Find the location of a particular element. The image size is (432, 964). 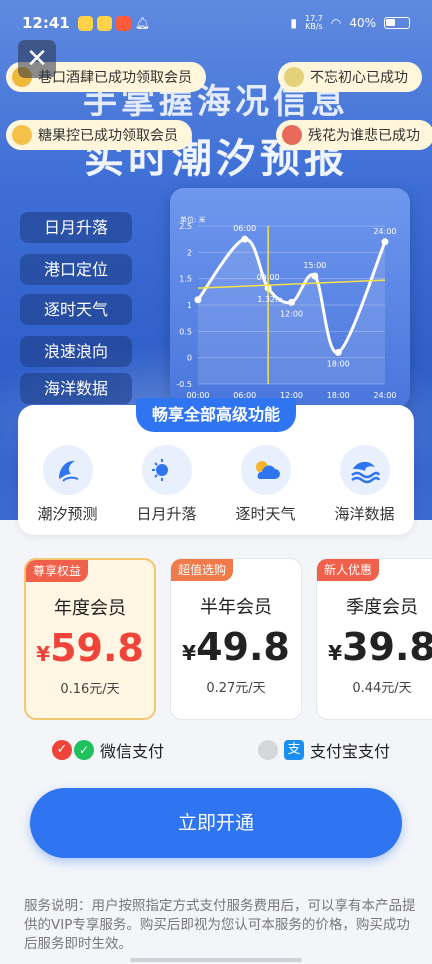

chart-x-tick: 24:00 is located at coordinates (384, 395).